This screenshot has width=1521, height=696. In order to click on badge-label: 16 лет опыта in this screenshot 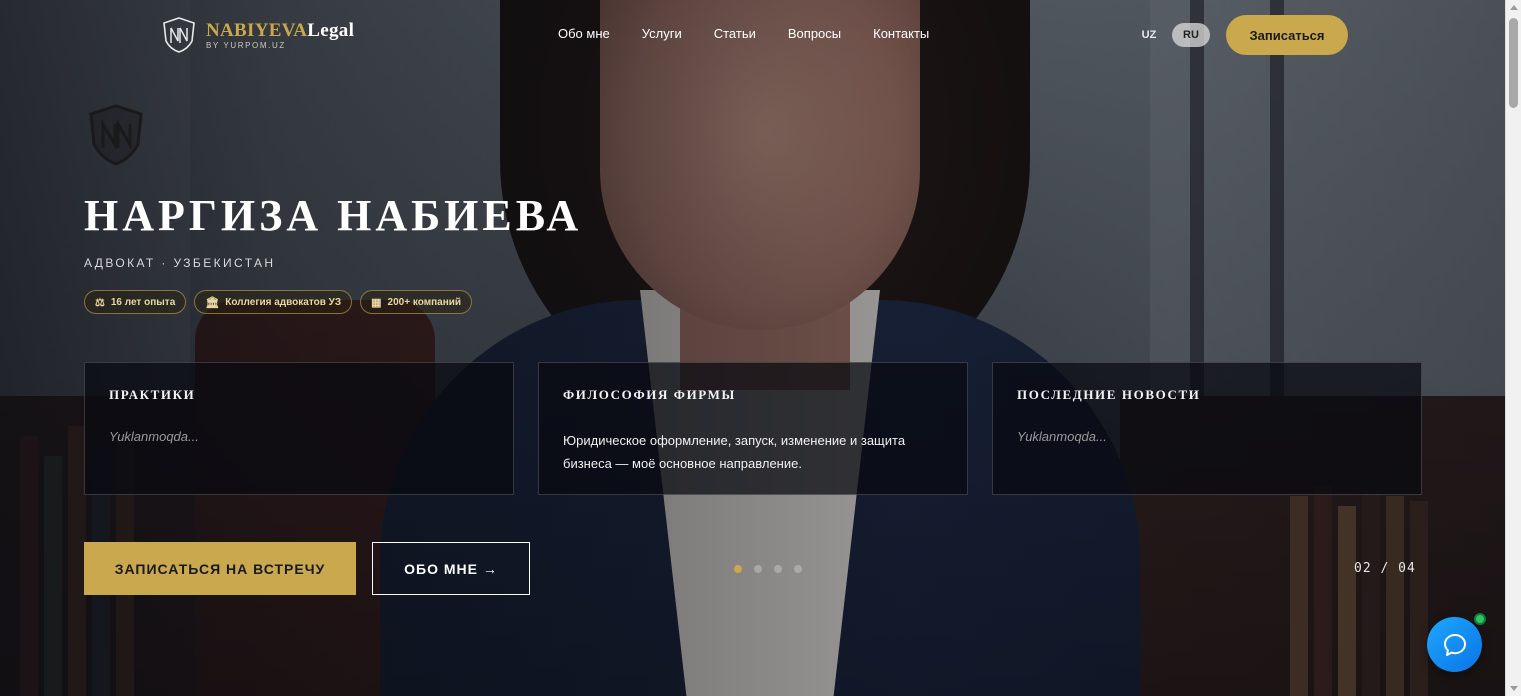, I will do `click(143, 302)`.